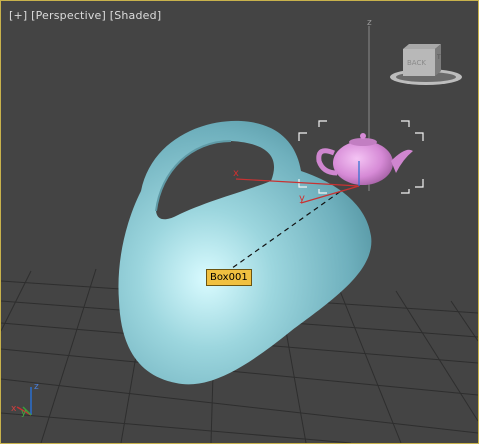  Describe the element at coordinates (136, 15) in the screenshot. I see `viewport-menu-shading: [Shaded]` at that location.